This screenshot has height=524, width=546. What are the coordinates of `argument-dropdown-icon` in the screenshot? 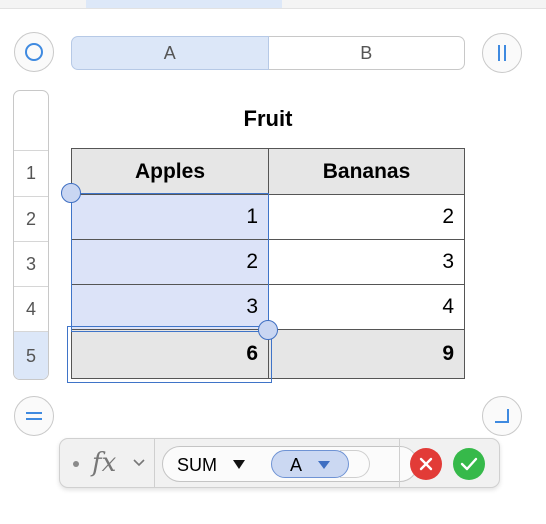 It's located at (324, 465).